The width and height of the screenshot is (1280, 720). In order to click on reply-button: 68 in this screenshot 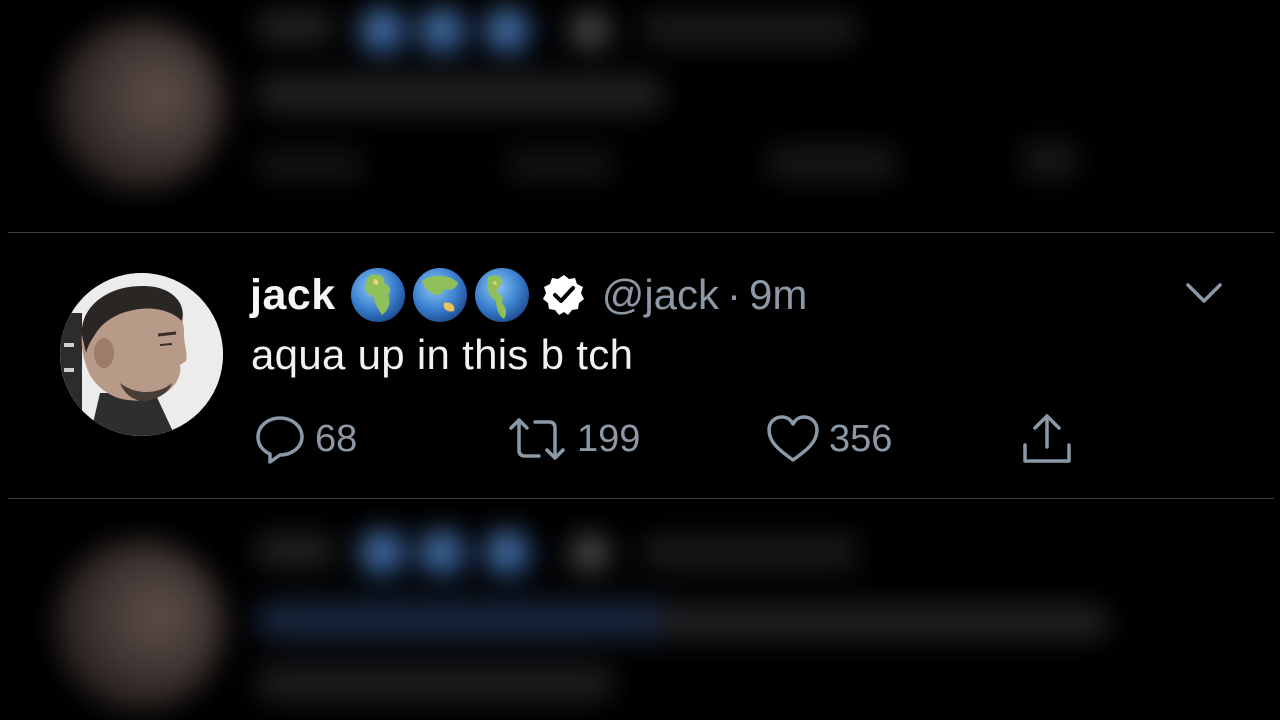, I will do `click(305, 439)`.